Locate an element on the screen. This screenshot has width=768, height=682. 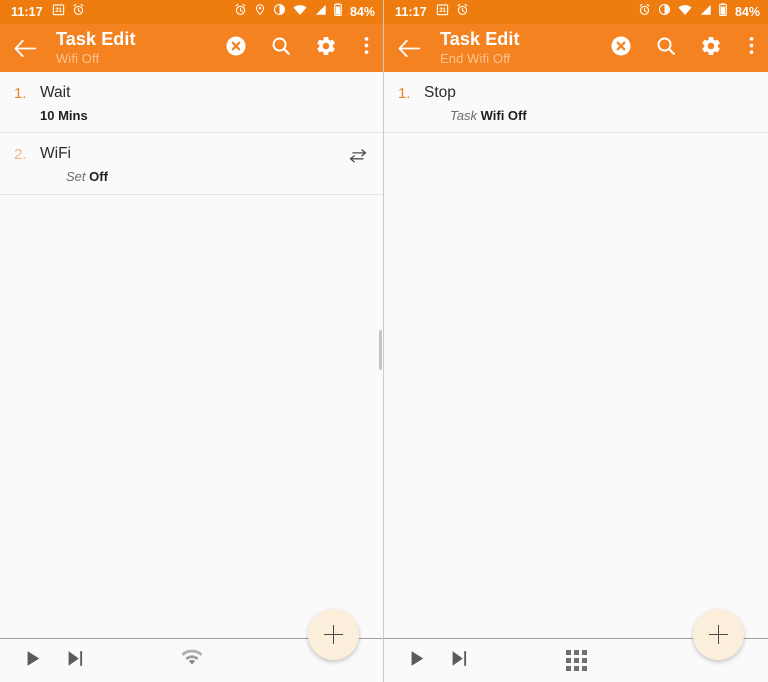
action-detail: Set Off is located at coordinates (193, 177).